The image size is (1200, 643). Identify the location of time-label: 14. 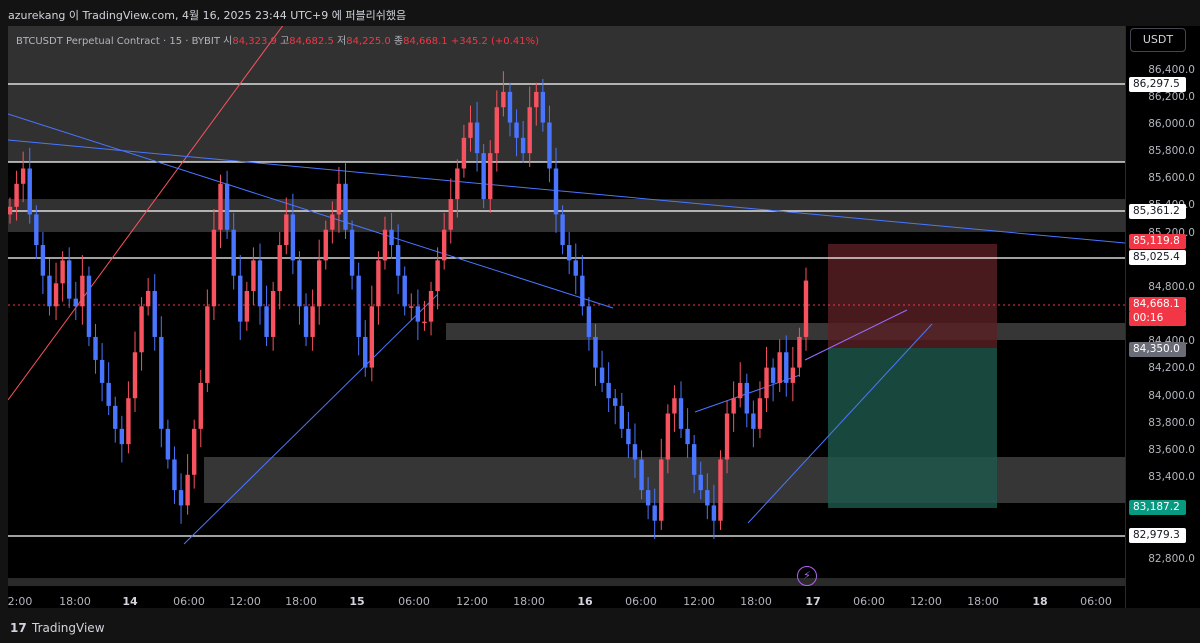
(130, 601).